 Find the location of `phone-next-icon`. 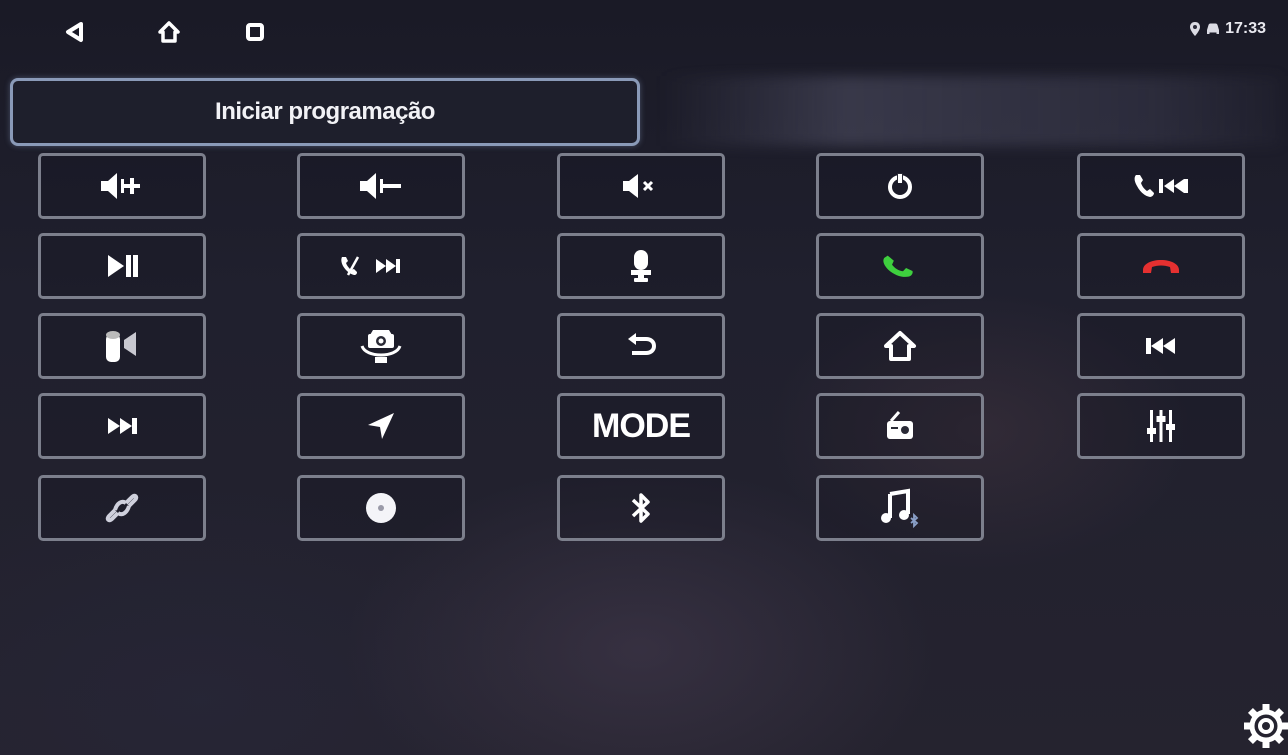

phone-next-icon is located at coordinates (370, 266).